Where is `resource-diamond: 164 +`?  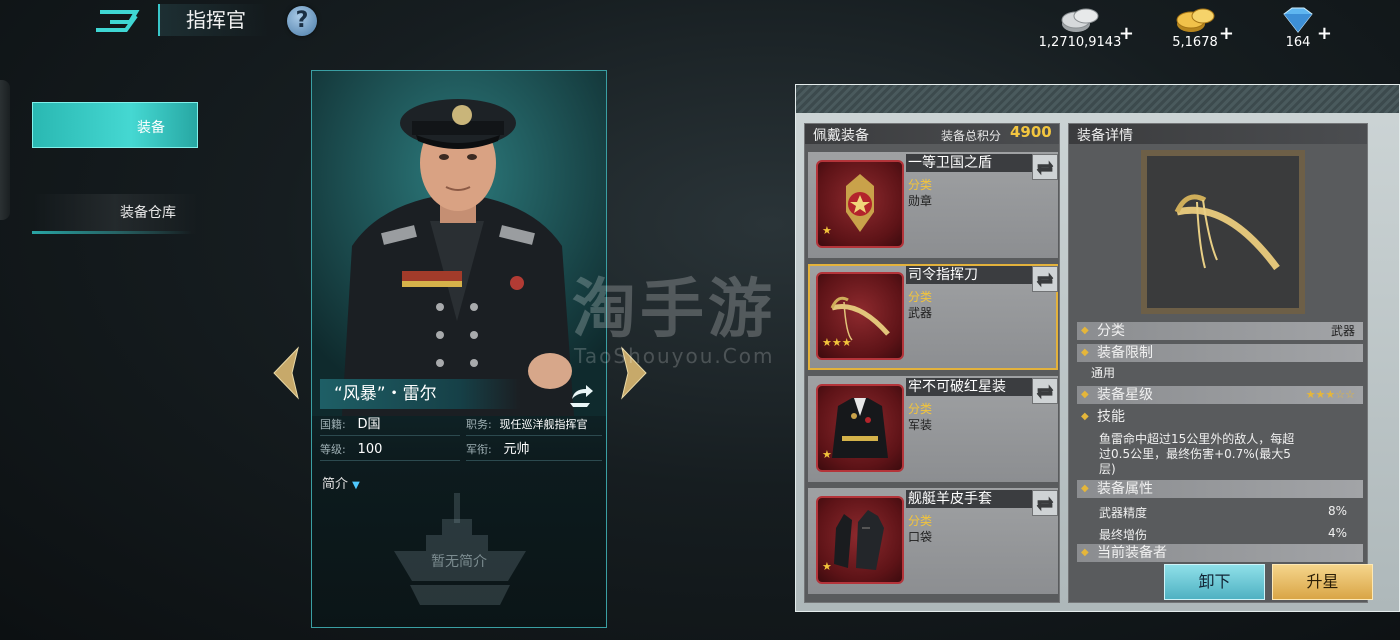 resource-diamond: 164 + is located at coordinates (1300, 27).